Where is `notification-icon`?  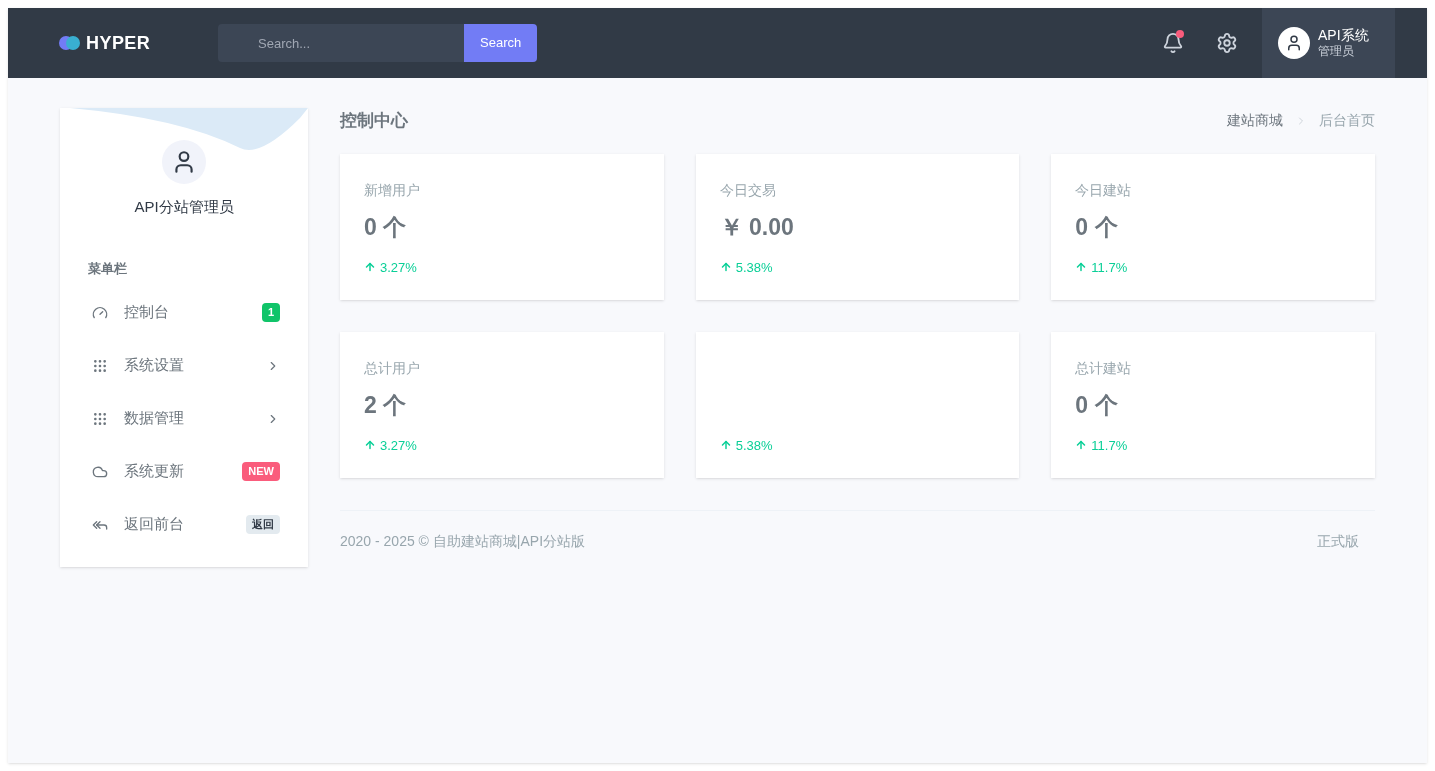 notification-icon is located at coordinates (1173, 43).